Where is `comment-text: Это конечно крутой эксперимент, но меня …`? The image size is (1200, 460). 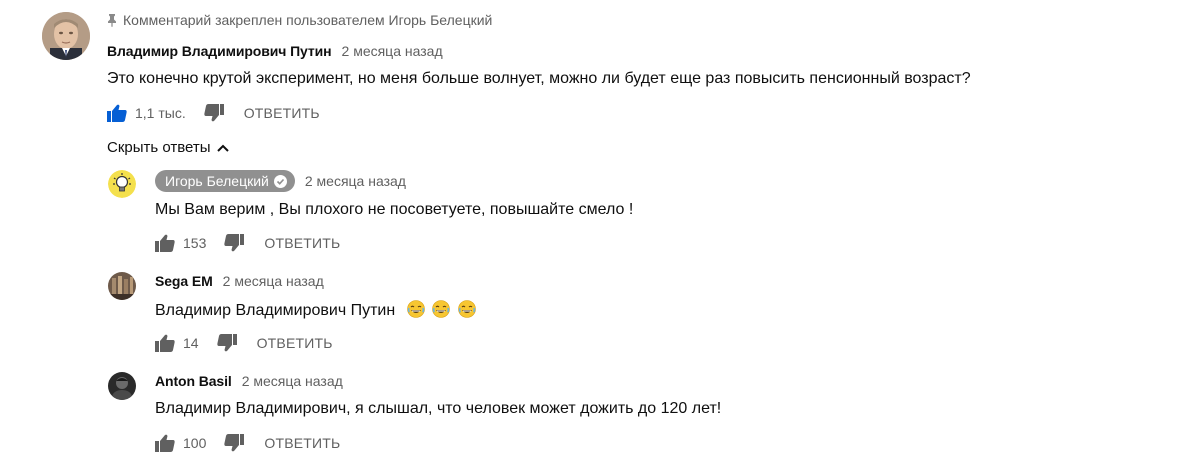 comment-text: Это конечно крутой эксперимент, но меня … is located at coordinates (539, 78).